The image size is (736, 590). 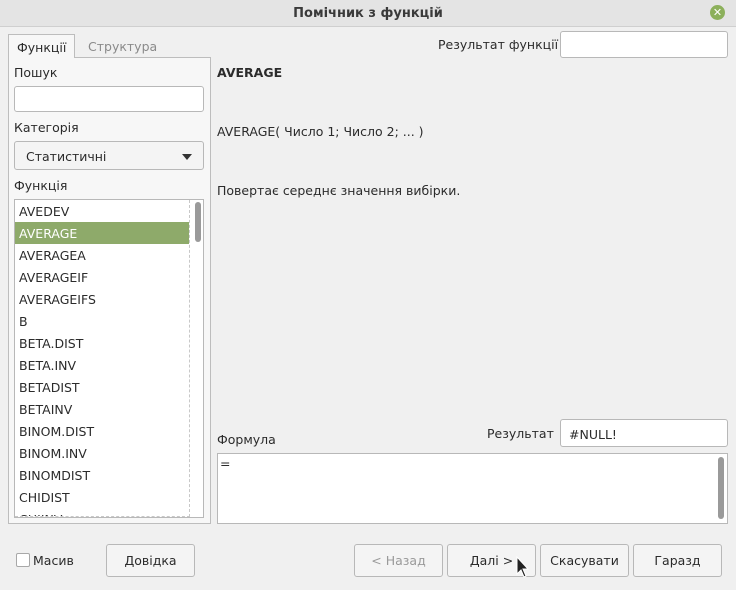 What do you see at coordinates (36, 72) in the screenshot?
I see `search-label: Пошук` at bounding box center [36, 72].